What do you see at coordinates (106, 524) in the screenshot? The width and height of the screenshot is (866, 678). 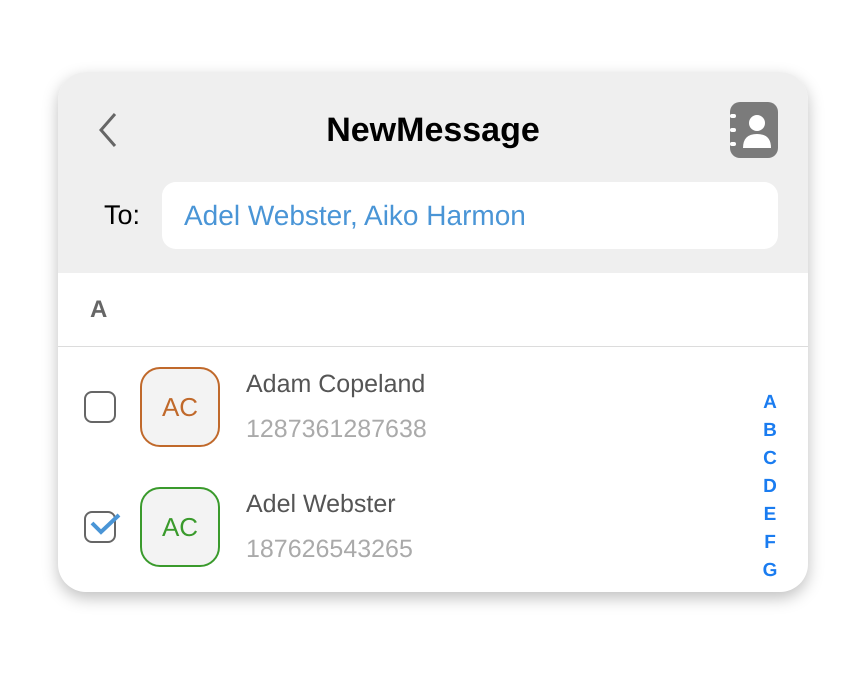 I see `check-icon` at bounding box center [106, 524].